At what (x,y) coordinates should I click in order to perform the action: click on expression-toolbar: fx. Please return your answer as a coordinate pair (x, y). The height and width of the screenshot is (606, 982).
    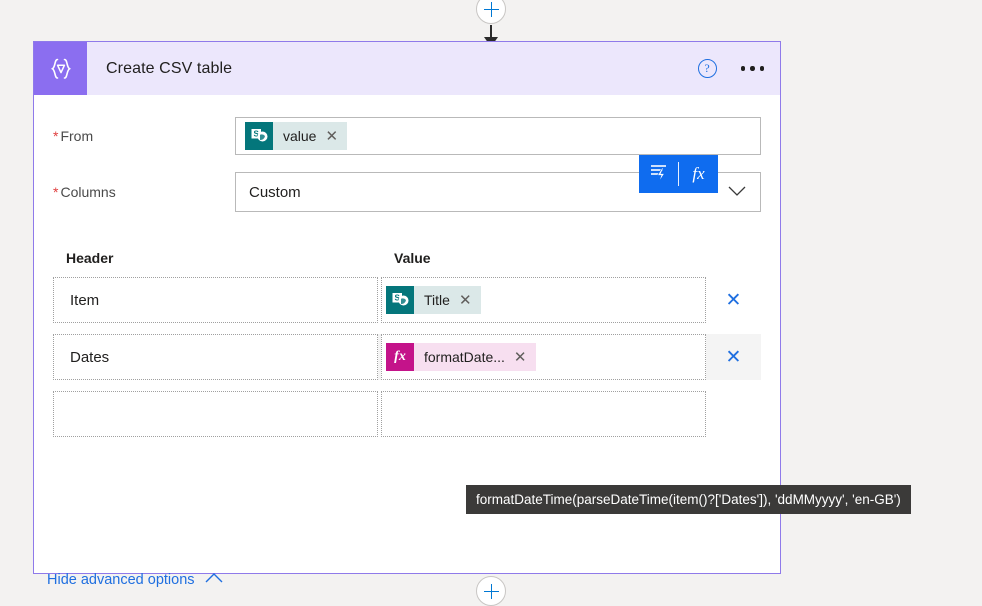
    Looking at the image, I should click on (678, 174).